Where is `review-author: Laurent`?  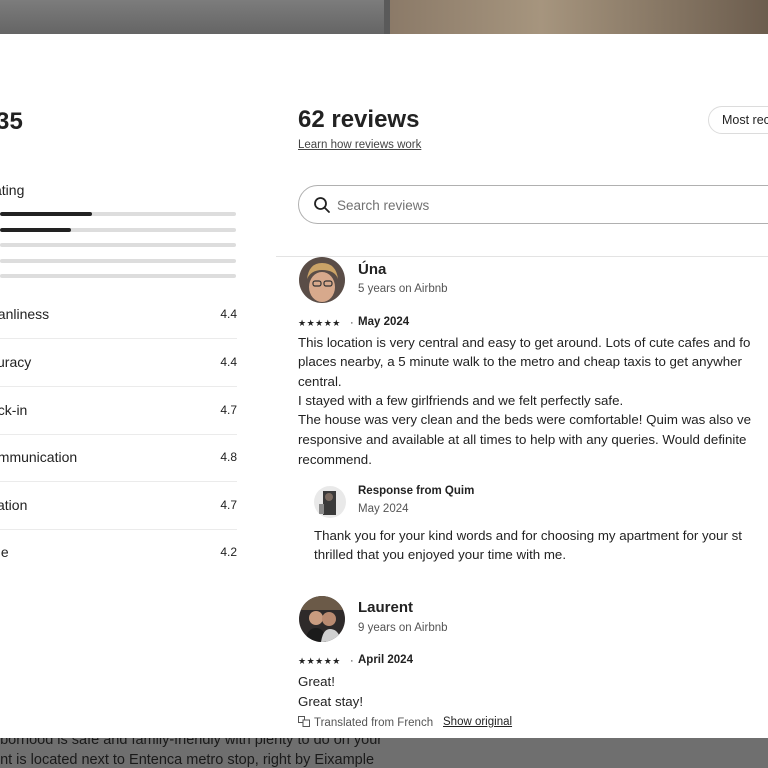 review-author: Laurent is located at coordinates (386, 607).